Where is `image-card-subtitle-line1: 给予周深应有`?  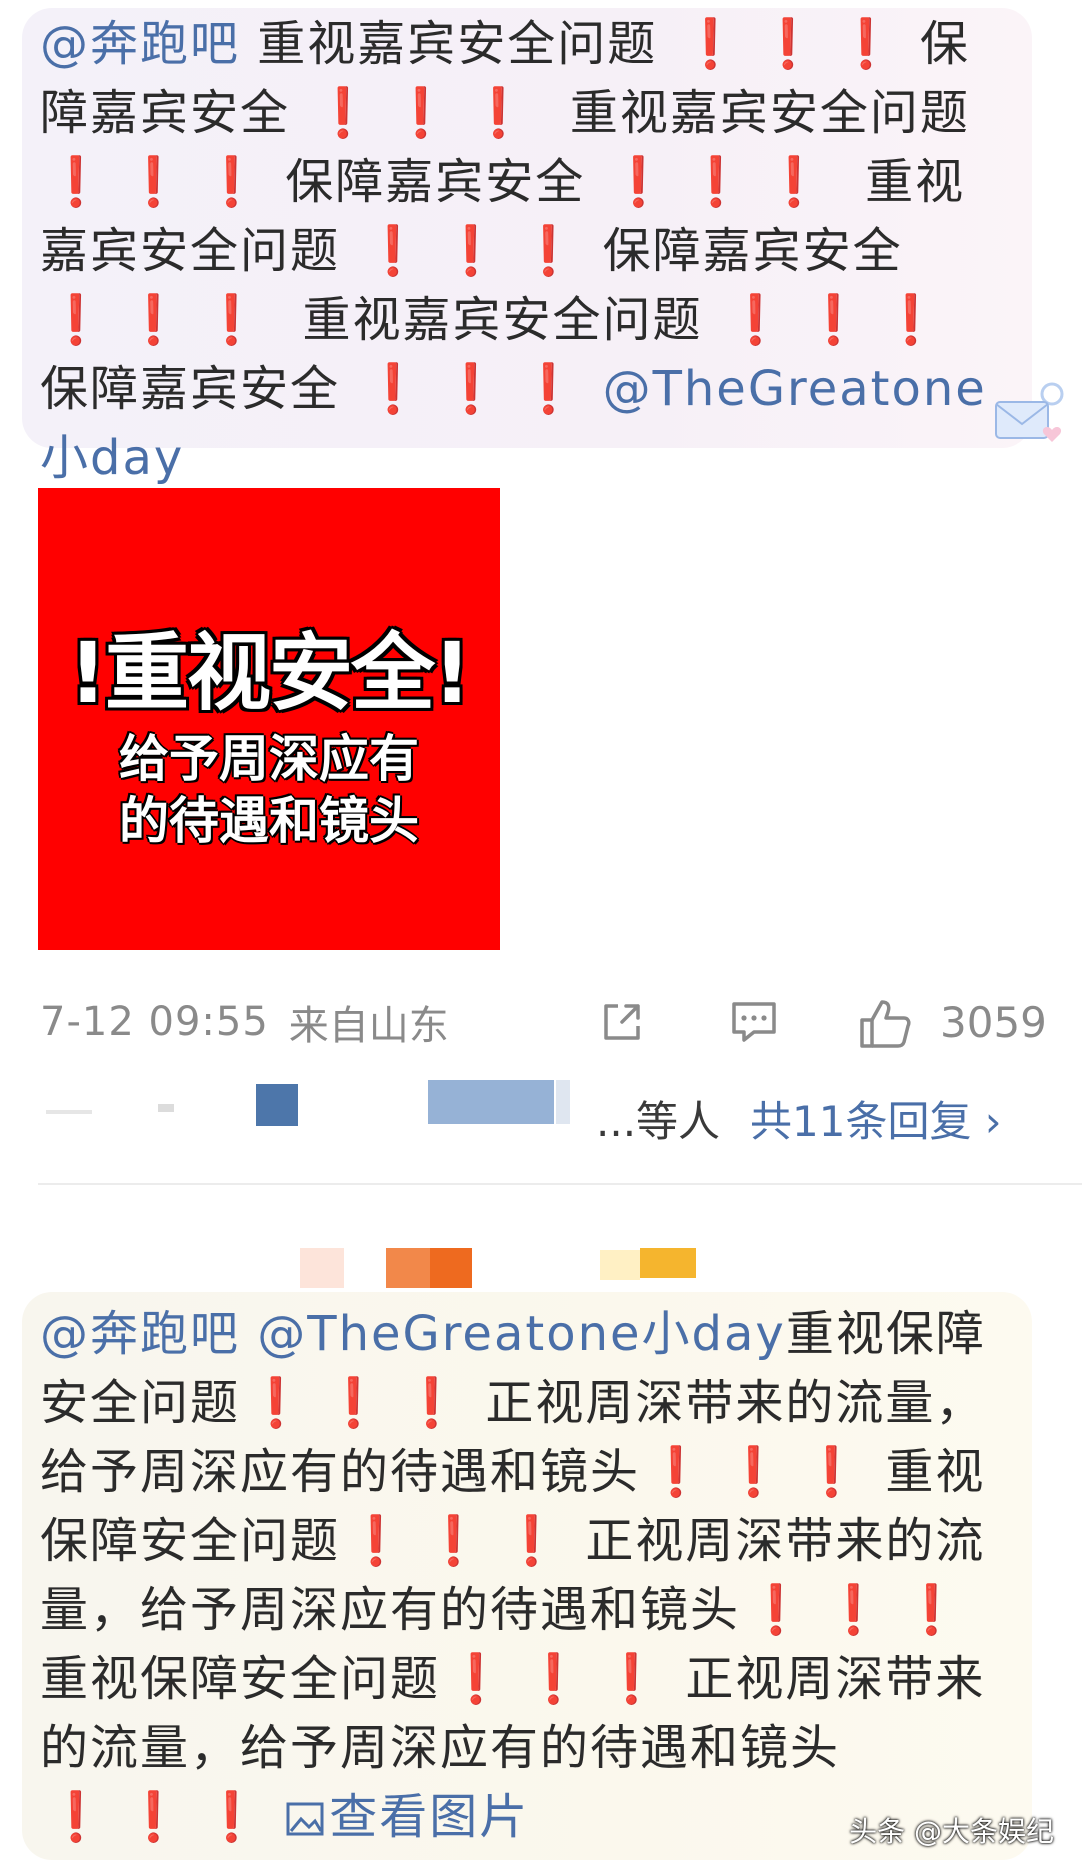
image-card-subtitle-line1: 给予周深应有 is located at coordinates (269, 759).